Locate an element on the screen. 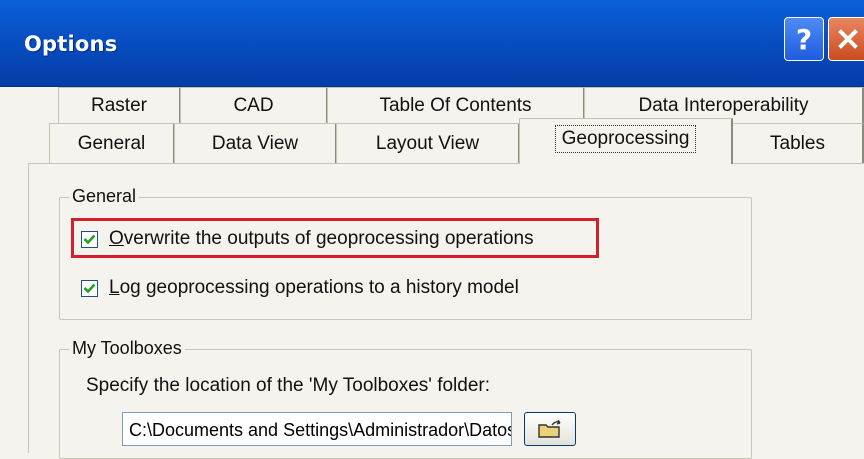 Image resolution: width=864 pixels, height=459 pixels. checkmark-icon is located at coordinates (89, 288).